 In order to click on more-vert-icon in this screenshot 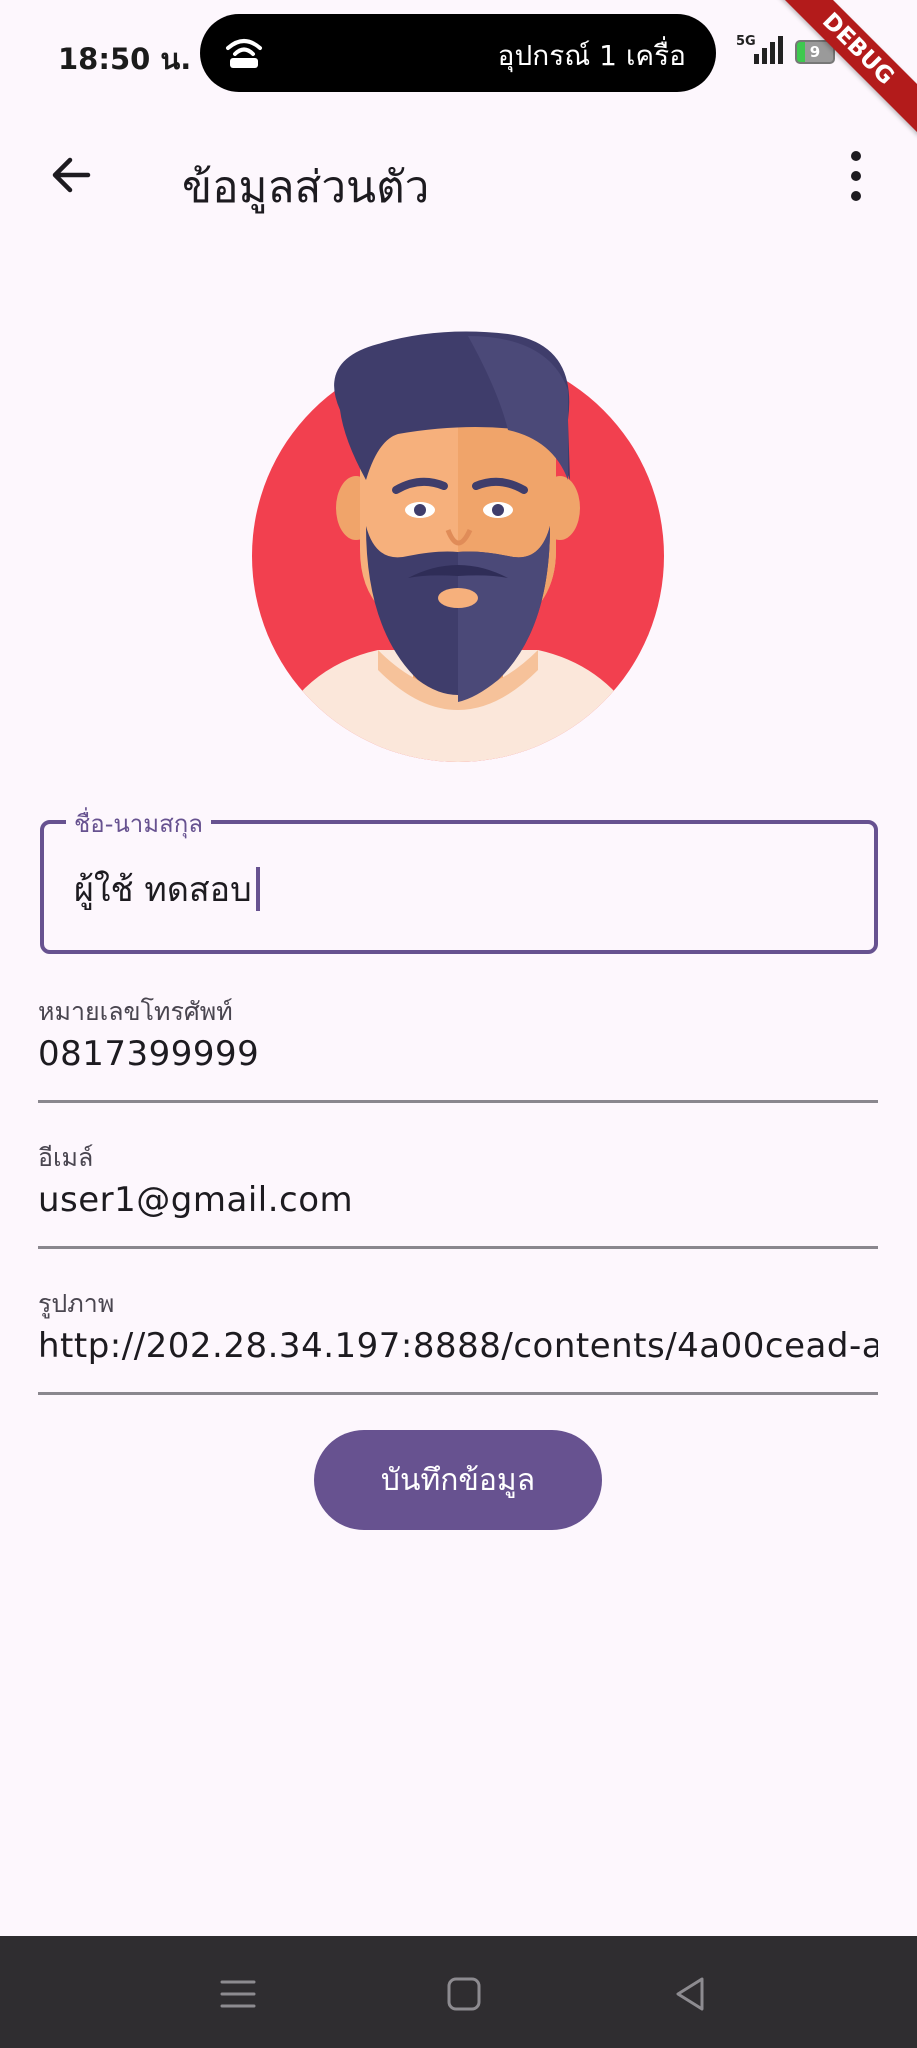, I will do `click(856, 176)`.